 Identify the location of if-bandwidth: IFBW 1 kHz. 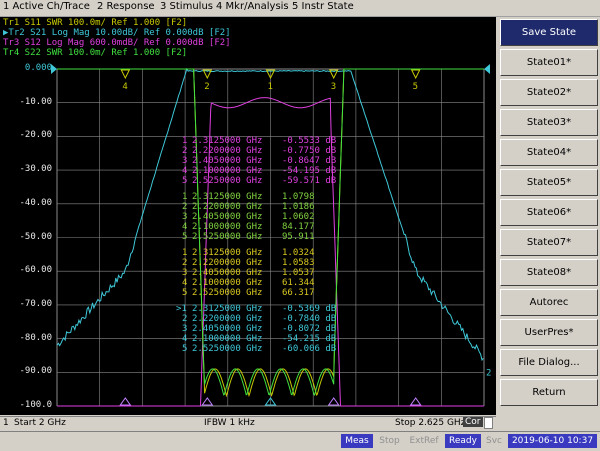
(229, 423).